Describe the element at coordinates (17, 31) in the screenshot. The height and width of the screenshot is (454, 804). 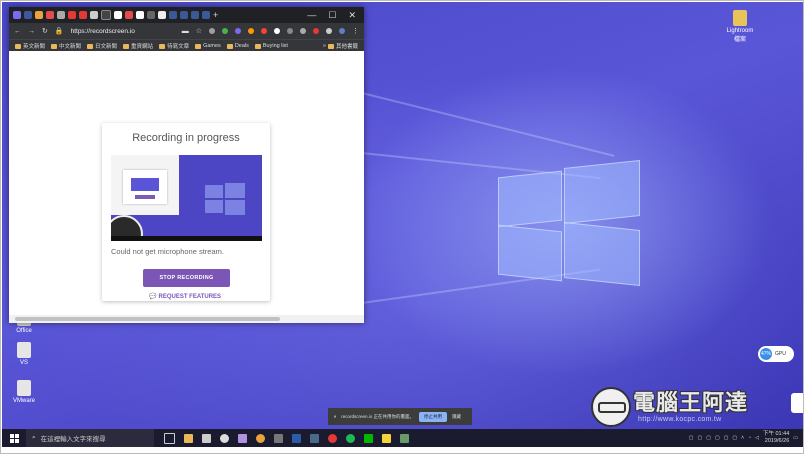
I see `back-icon: ←` at that location.